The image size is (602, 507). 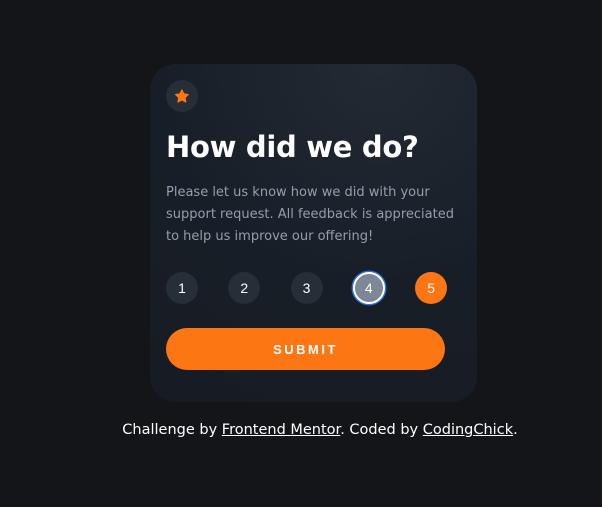 I want to click on rating-button-2: 2, so click(x=244, y=288).